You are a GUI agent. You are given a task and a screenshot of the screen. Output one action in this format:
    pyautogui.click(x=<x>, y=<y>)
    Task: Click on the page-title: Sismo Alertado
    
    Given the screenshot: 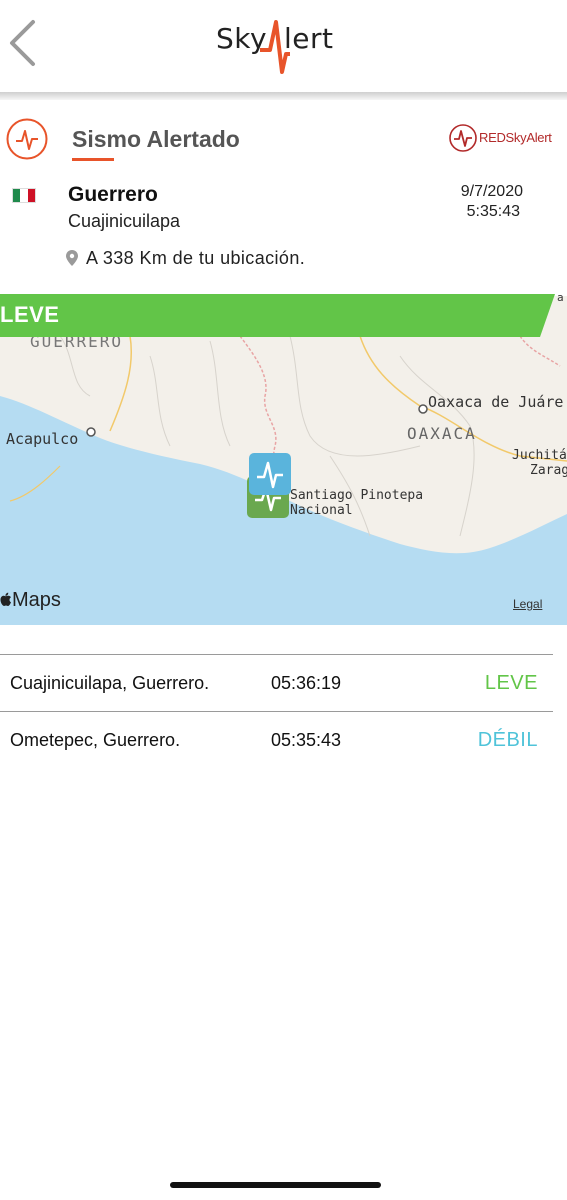 What is the action you would take?
    pyautogui.click(x=156, y=139)
    